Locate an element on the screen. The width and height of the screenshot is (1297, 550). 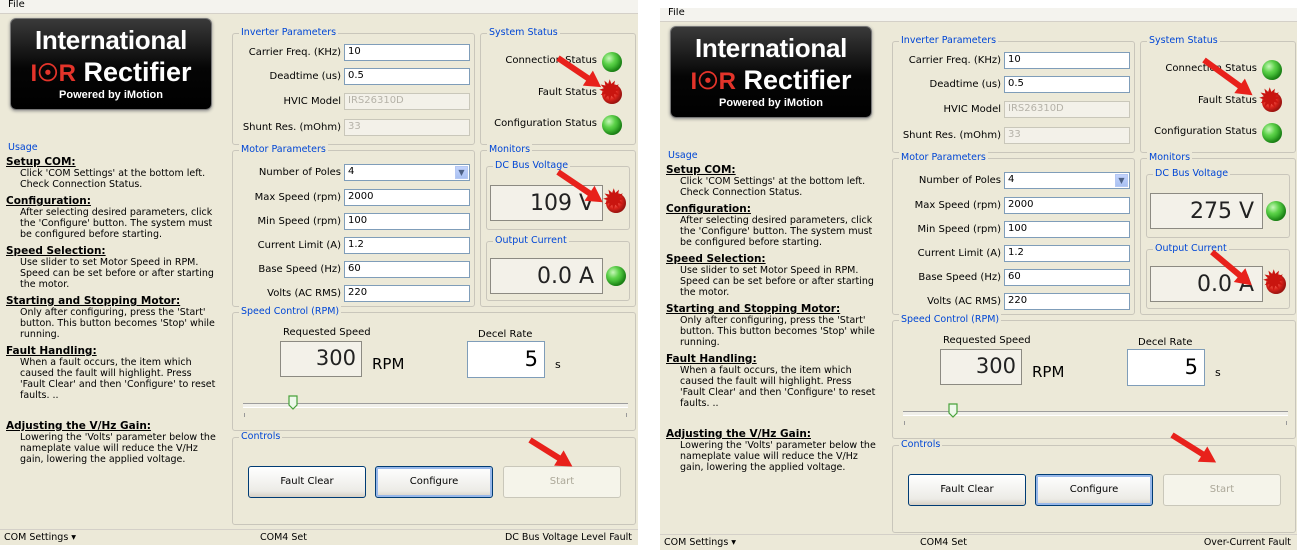
carrier-freq-label: Carrier Freq. (KHz) is located at coordinates (294, 52).